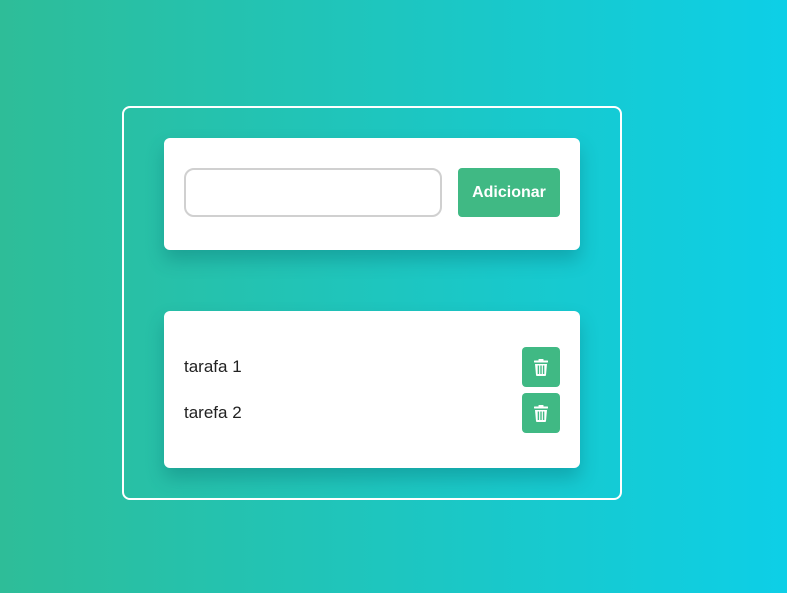 This screenshot has width=787, height=593. I want to click on task-label: tarafa 1, so click(213, 366).